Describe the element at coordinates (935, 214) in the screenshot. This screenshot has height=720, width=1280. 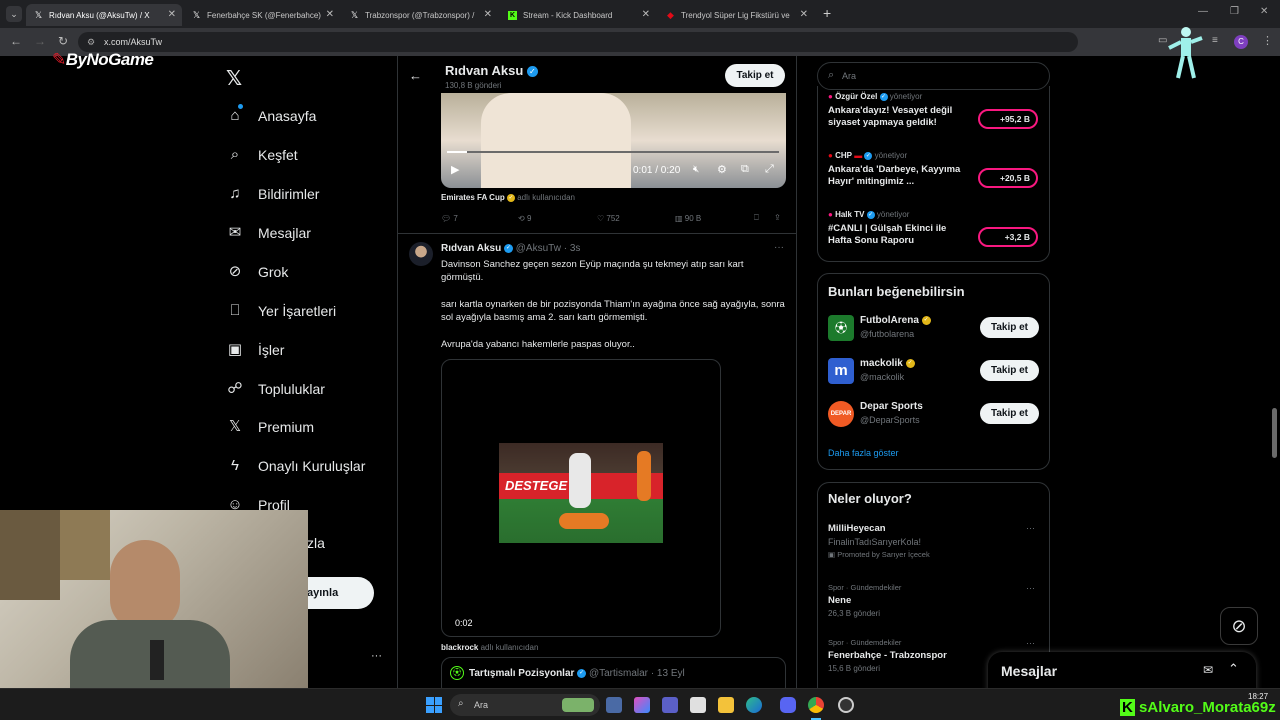
I see `live-host: ● Halk TV ✓ yönetiyor` at that location.